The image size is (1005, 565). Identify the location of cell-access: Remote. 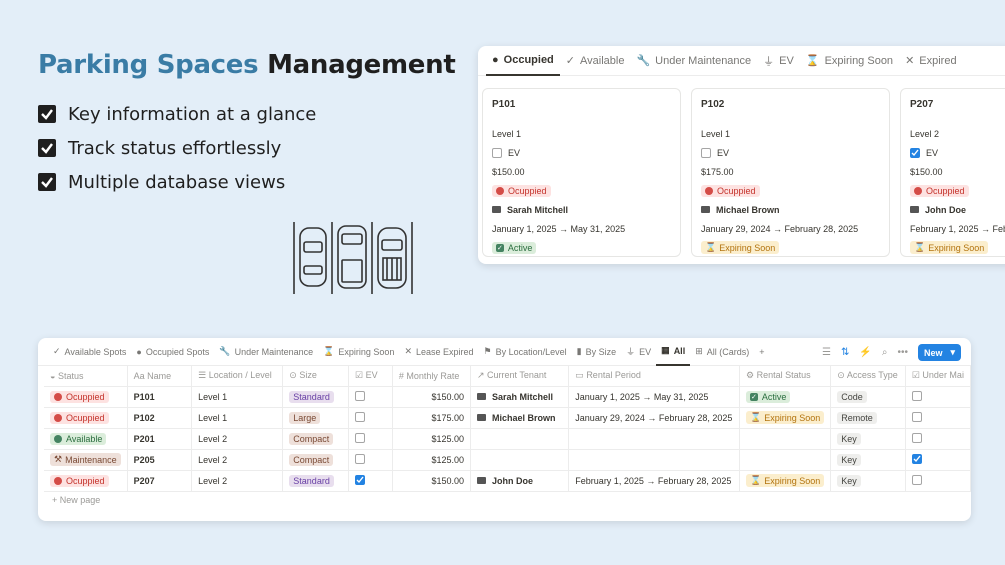
(868, 418).